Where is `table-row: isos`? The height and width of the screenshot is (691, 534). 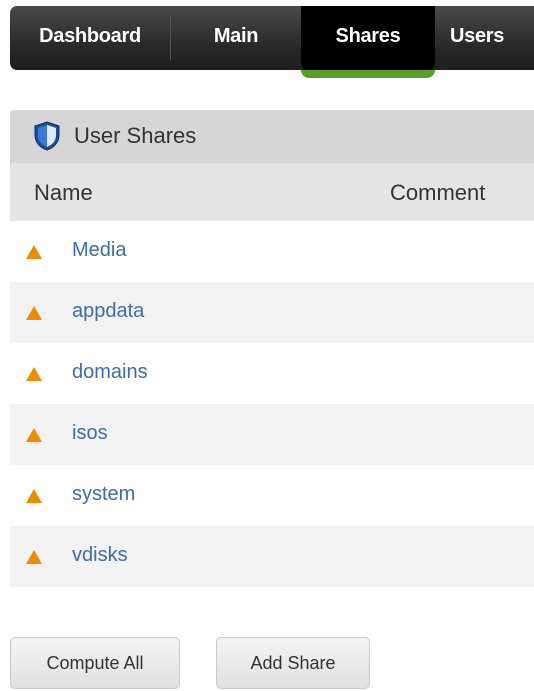
table-row: isos is located at coordinates (272, 434).